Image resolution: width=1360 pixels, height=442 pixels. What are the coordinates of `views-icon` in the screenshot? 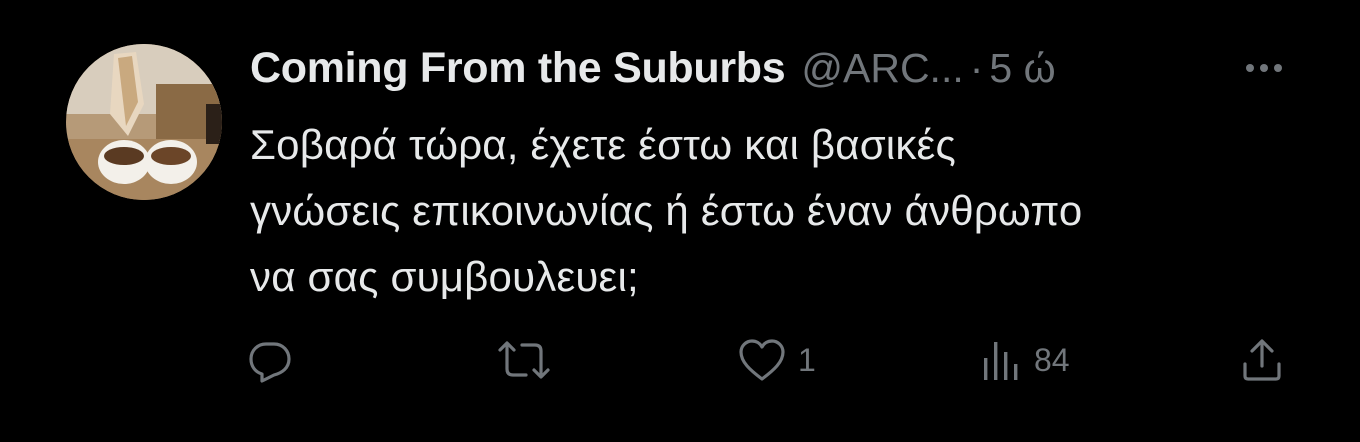 It's located at (1002, 360).